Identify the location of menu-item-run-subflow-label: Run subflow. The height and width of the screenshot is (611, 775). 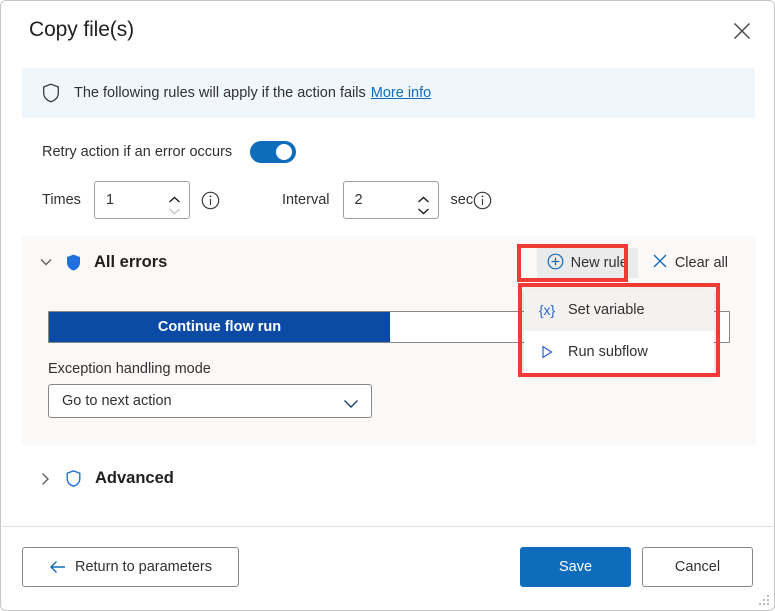
(608, 352).